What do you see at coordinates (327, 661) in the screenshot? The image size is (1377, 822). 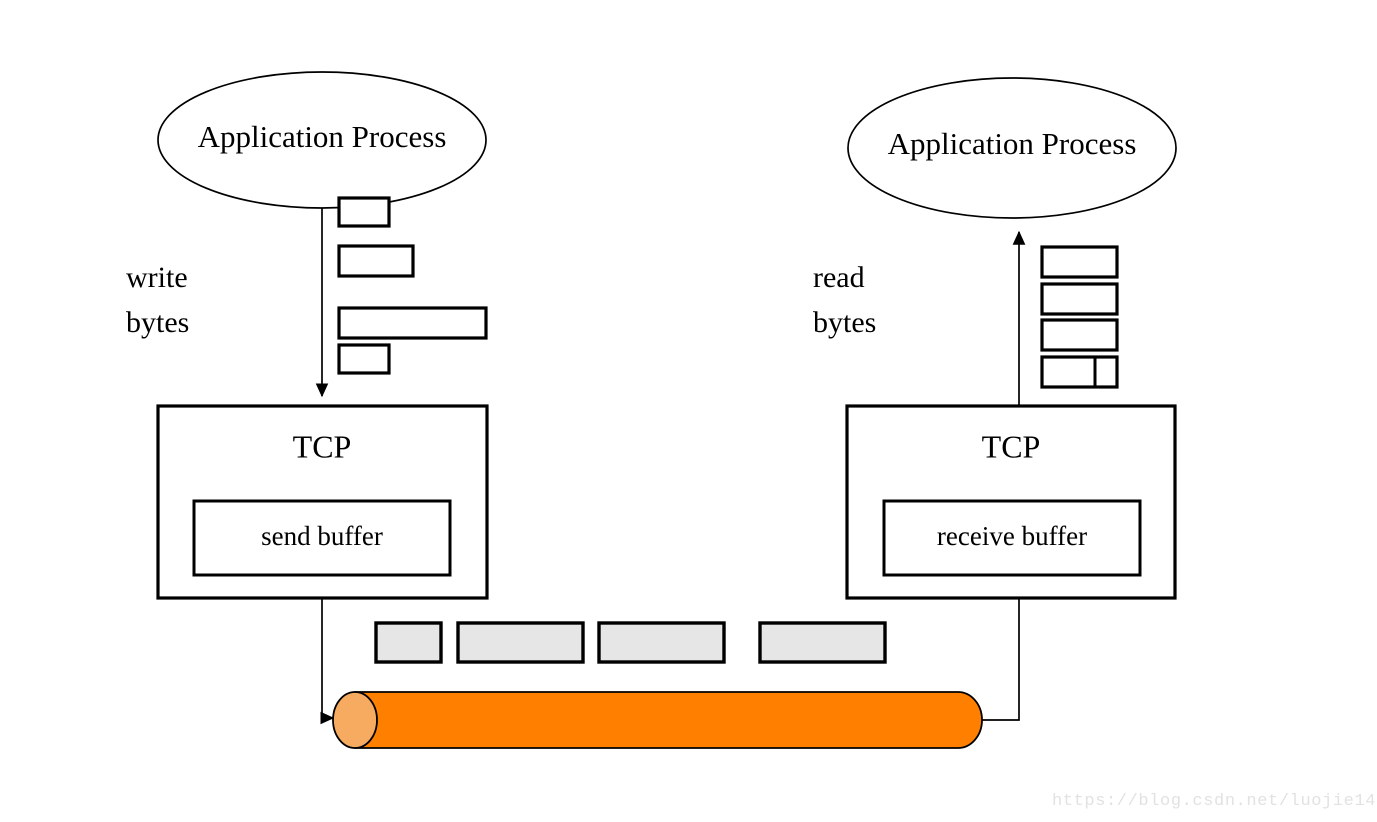 I see `sender-to-network-line` at bounding box center [327, 661].